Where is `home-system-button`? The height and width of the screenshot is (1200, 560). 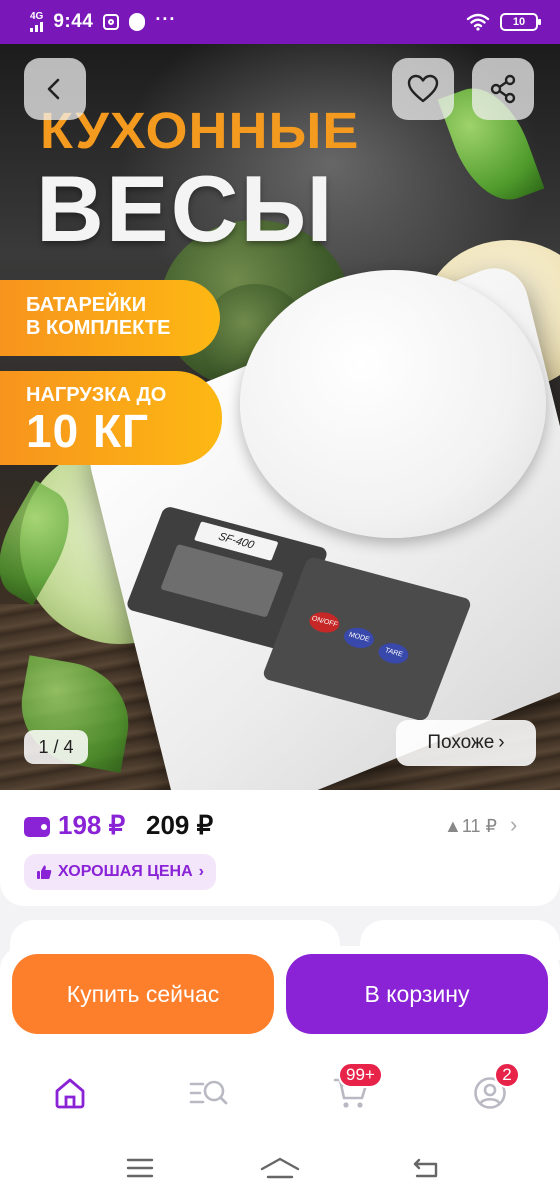
home-system-button is located at coordinates (280, 1168).